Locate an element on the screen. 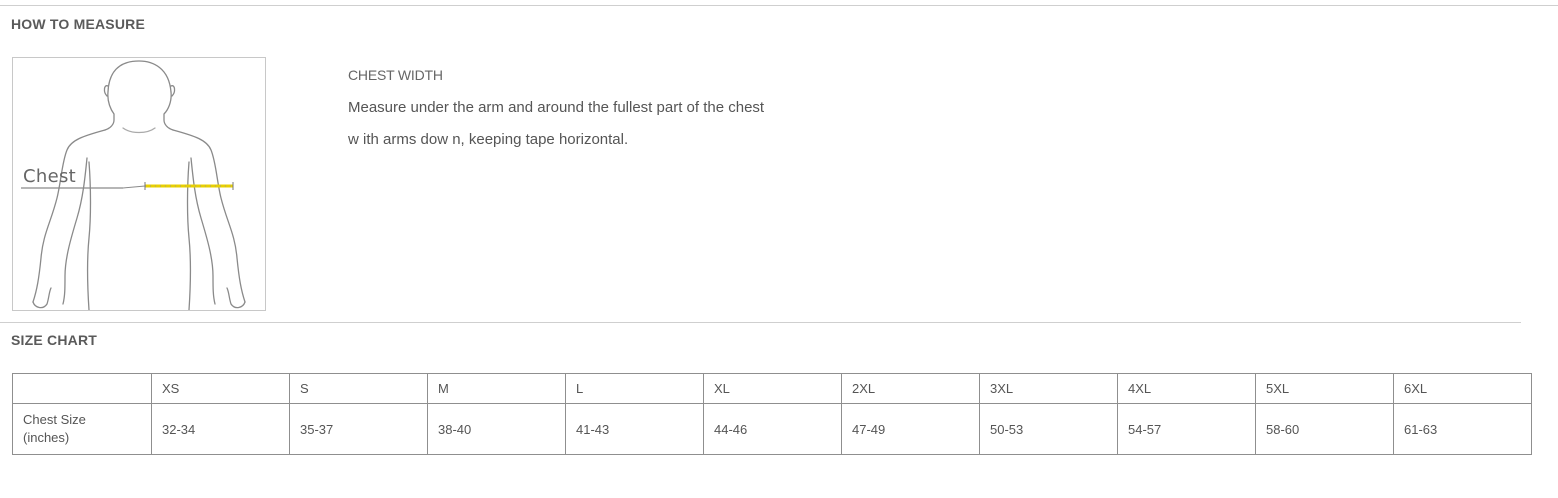 The width and height of the screenshot is (1558, 498). chest-size-cell: 58-60 is located at coordinates (1324, 429).